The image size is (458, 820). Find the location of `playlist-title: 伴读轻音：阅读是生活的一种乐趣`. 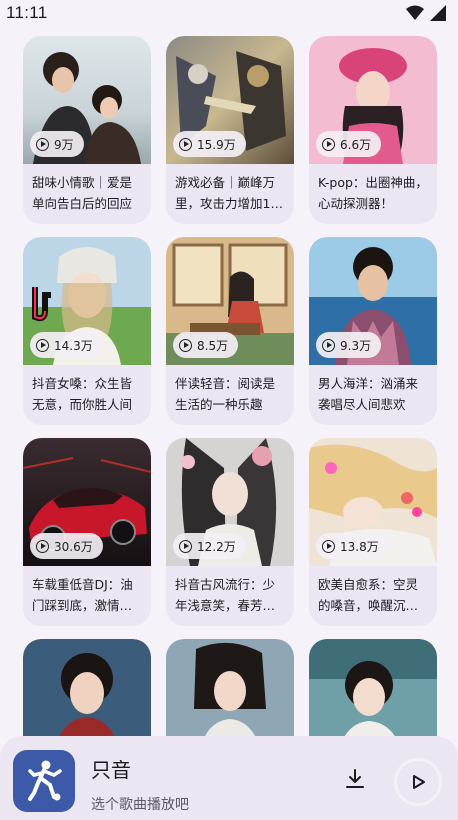

playlist-title: 伴读轻音：阅读是生活的一种乐趣 is located at coordinates (225, 394).